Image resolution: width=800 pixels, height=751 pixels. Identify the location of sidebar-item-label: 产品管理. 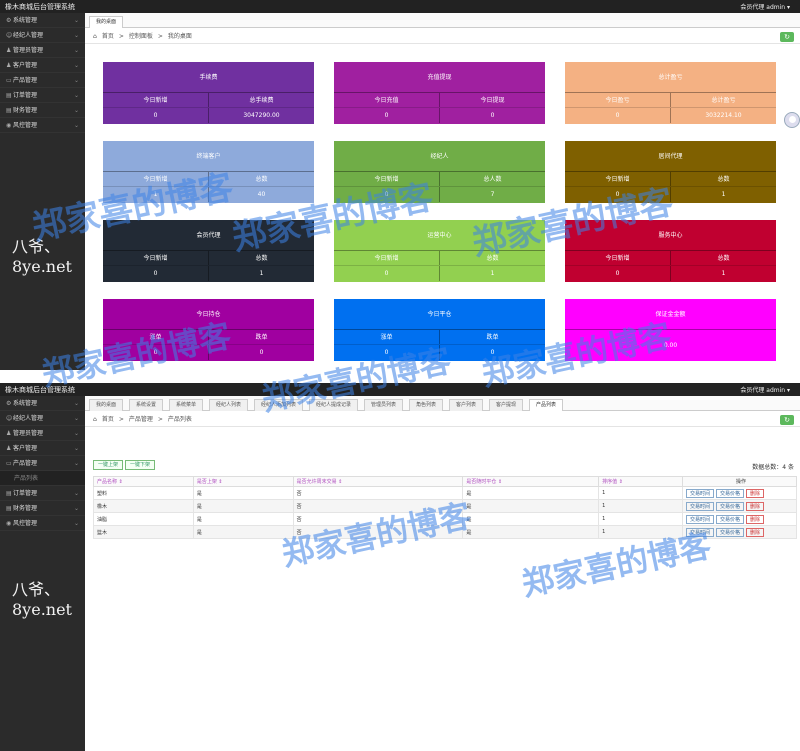
(25, 80).